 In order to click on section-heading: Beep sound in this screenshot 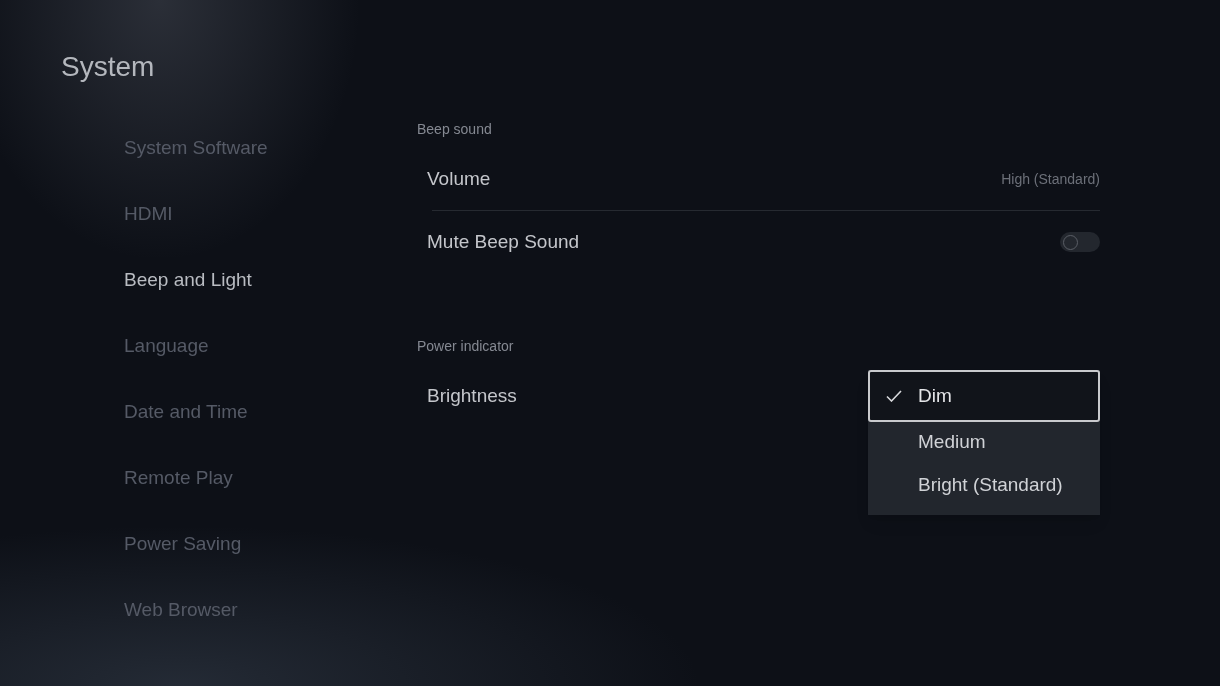, I will do `click(454, 129)`.